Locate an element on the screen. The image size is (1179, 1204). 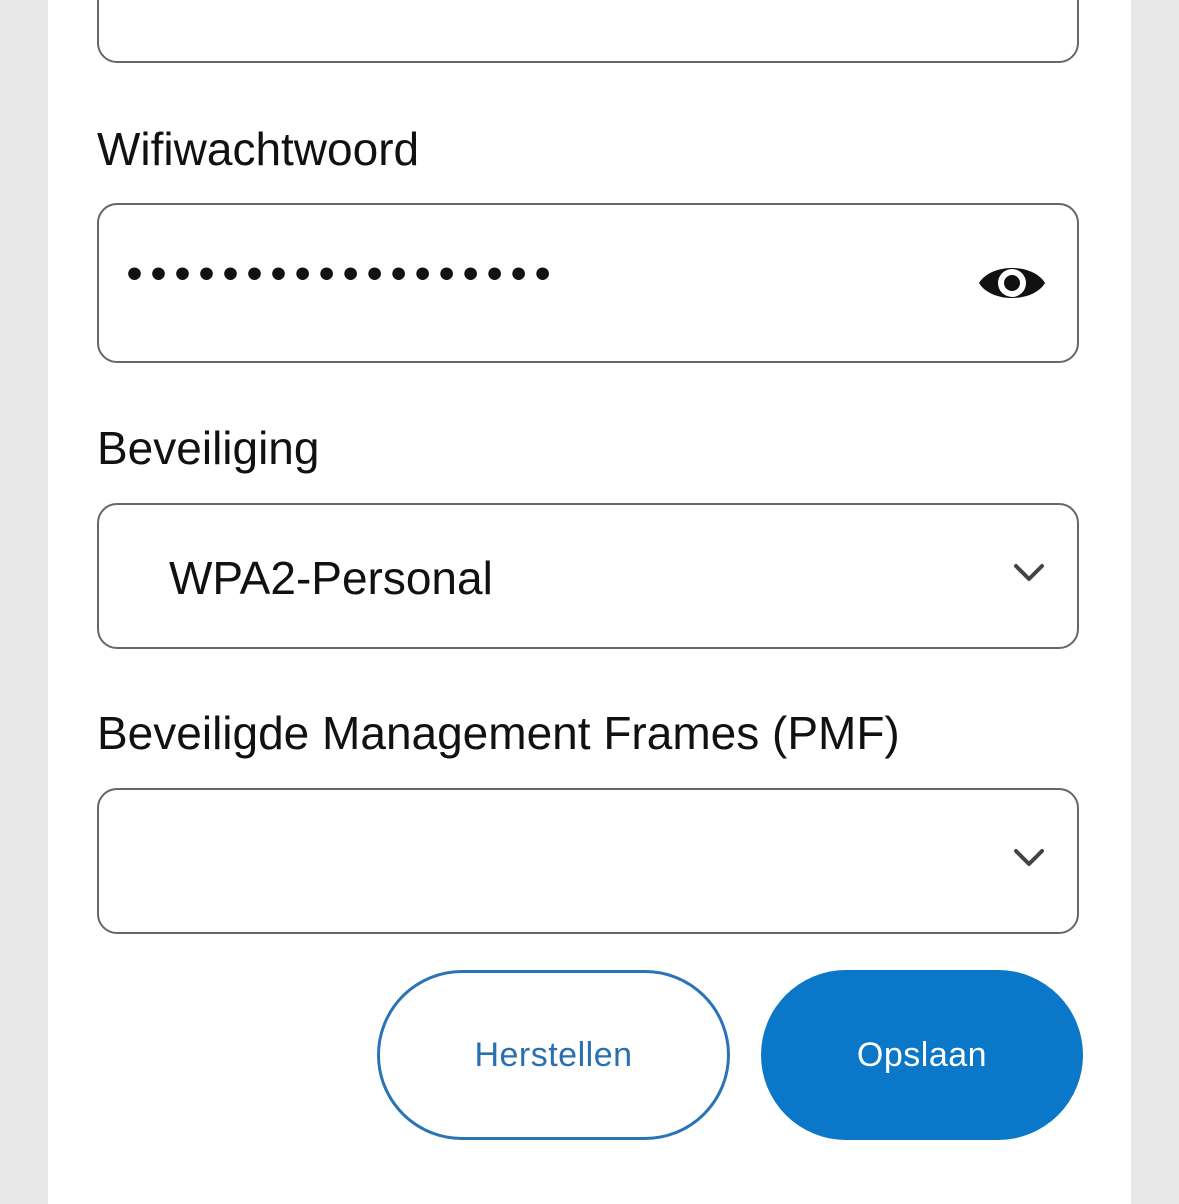
password-input: •••••••••••••••••• is located at coordinates (588, 283).